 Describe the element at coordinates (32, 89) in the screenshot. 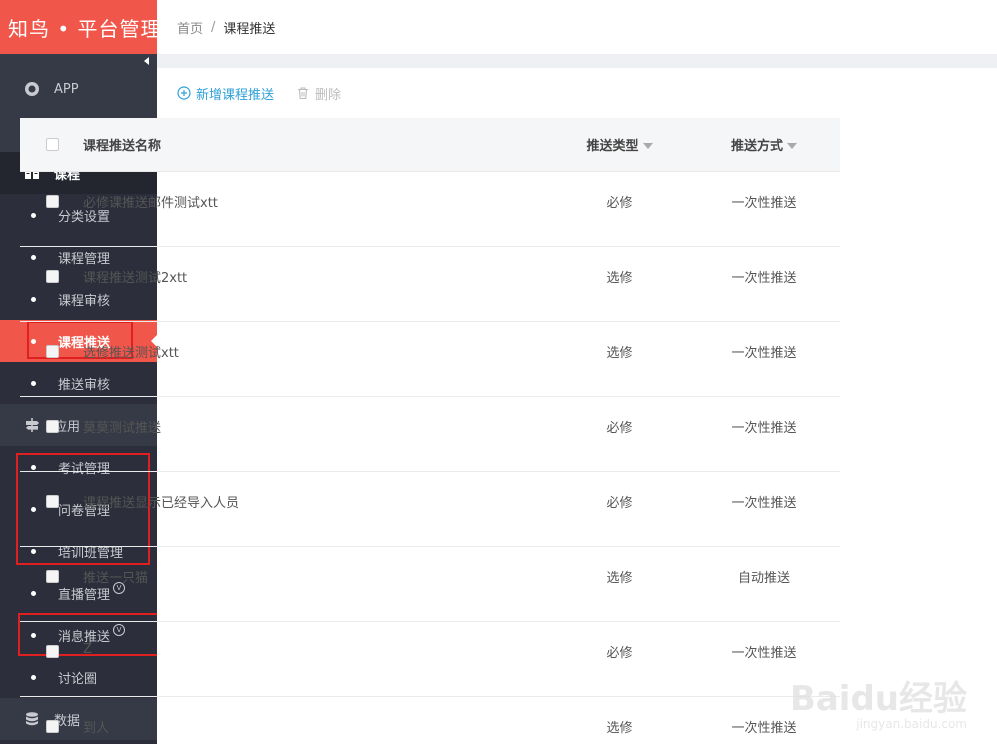

I see `app-icon` at that location.